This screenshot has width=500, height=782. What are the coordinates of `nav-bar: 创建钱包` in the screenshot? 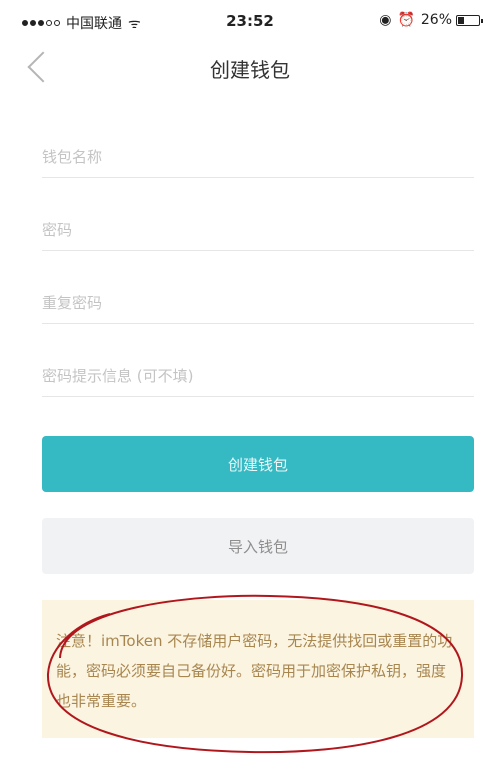 It's located at (250, 68).